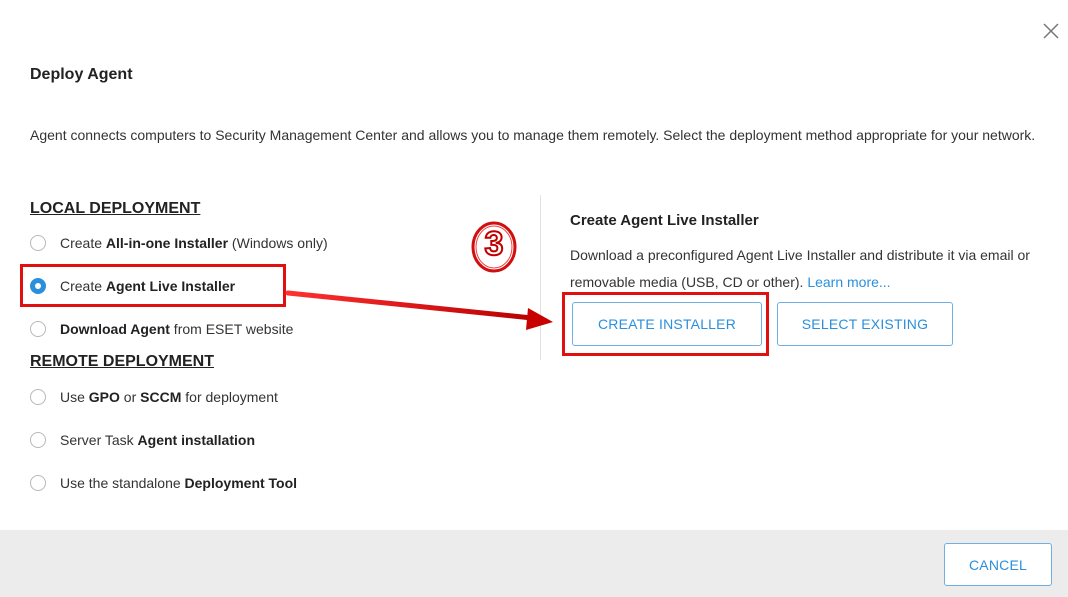 The image size is (1068, 597). What do you see at coordinates (148, 286) in the screenshot?
I see `option-label: Create Agent Live Installer` at bounding box center [148, 286].